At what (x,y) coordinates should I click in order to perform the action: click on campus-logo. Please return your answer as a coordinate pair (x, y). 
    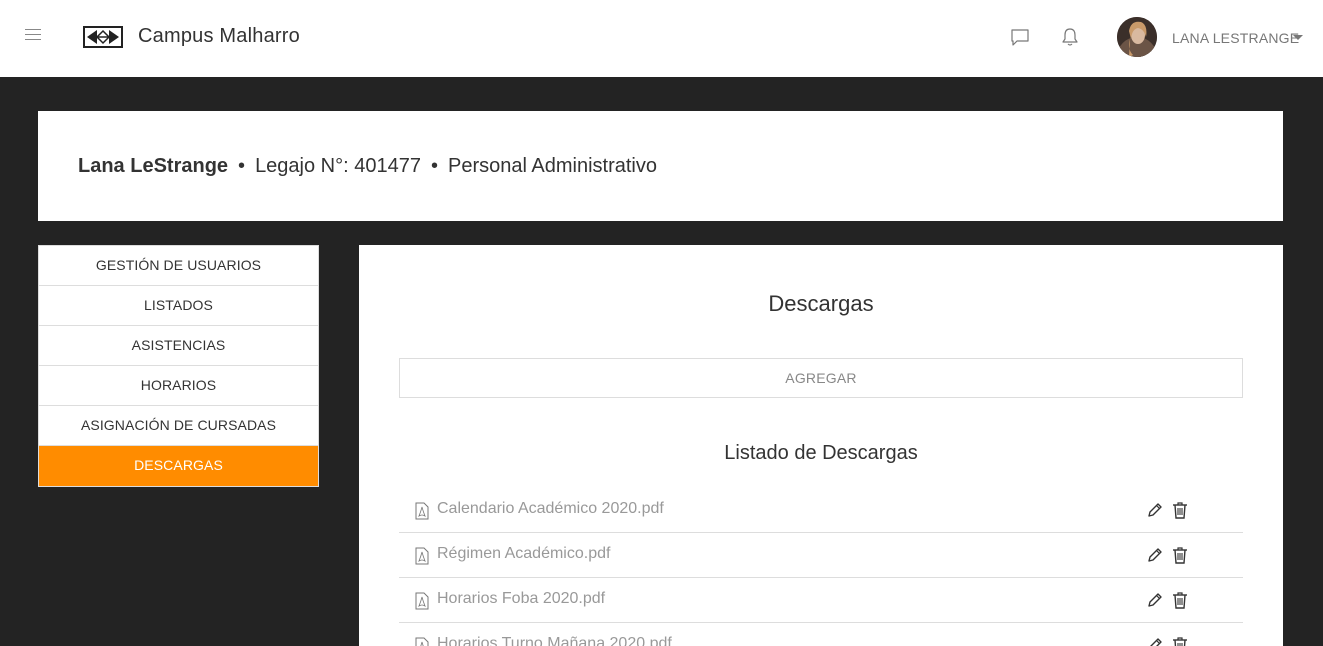
    Looking at the image, I should click on (103, 37).